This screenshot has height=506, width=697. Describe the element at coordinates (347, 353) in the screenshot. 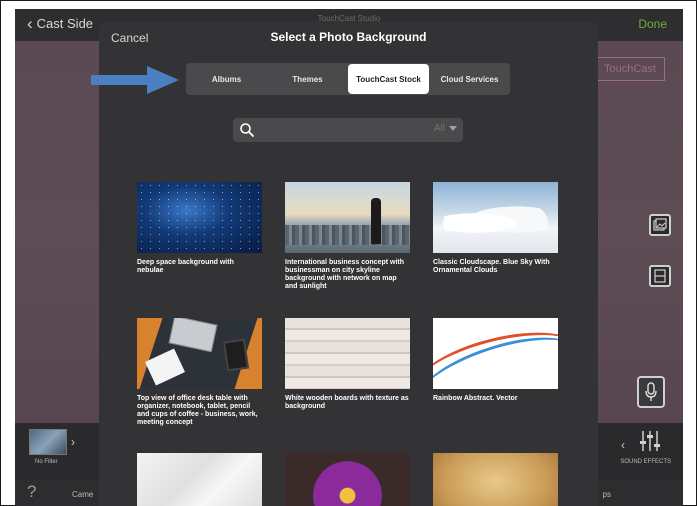

I see `wood-photo` at that location.